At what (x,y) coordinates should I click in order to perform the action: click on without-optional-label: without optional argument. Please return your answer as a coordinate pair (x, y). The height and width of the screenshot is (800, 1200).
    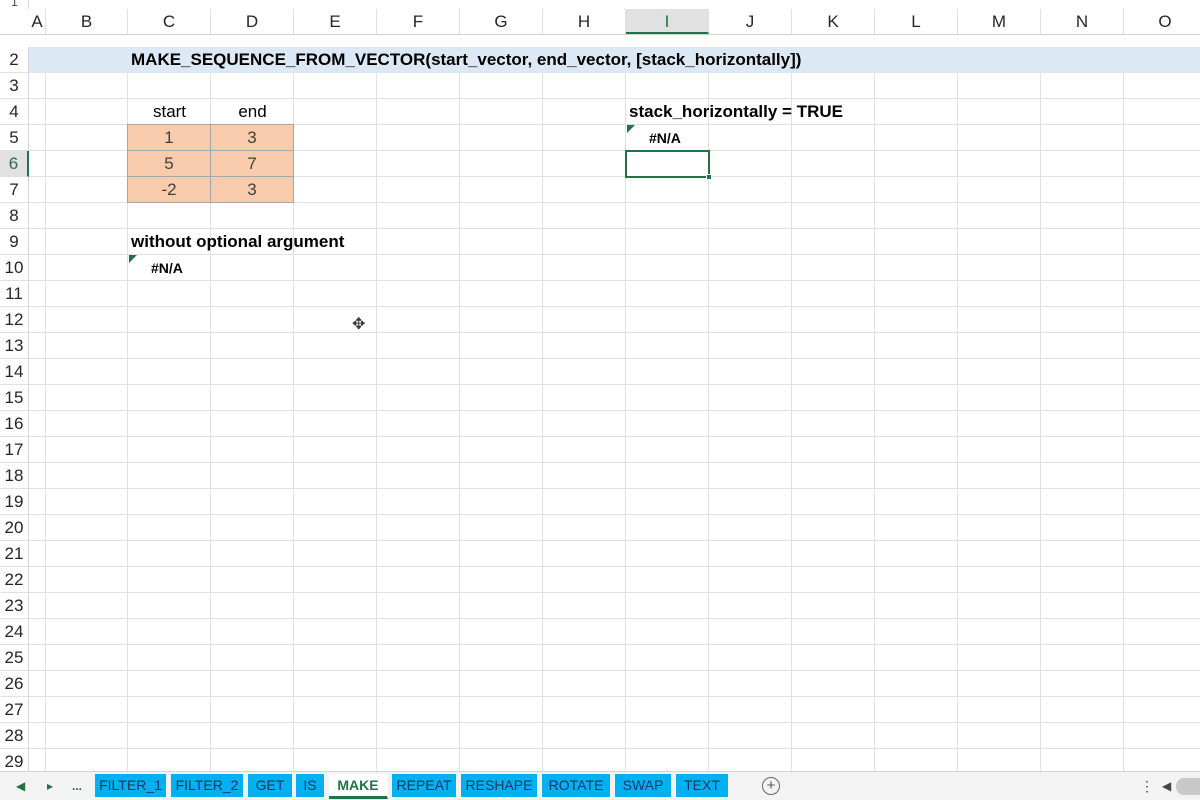
    Looking at the image, I should click on (237, 242).